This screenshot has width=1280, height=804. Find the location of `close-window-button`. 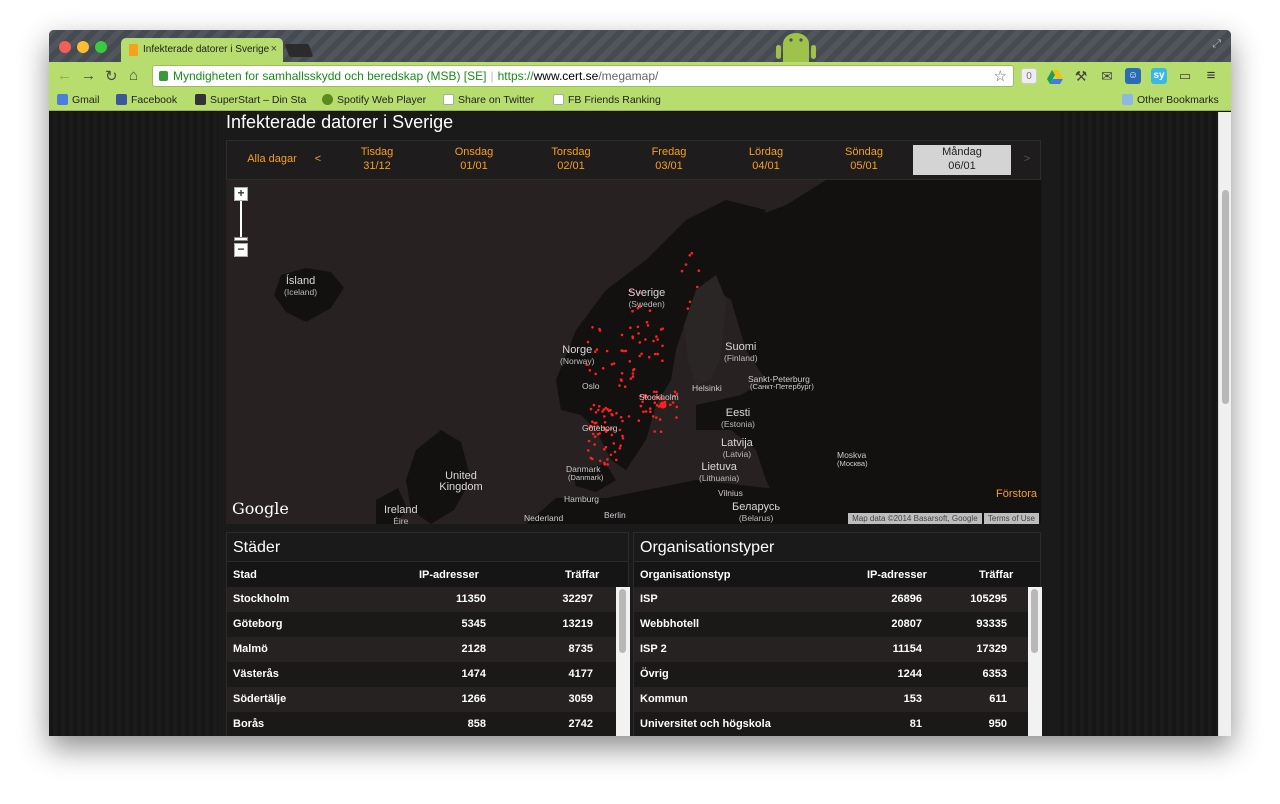

close-window-button is located at coordinates (65, 47).